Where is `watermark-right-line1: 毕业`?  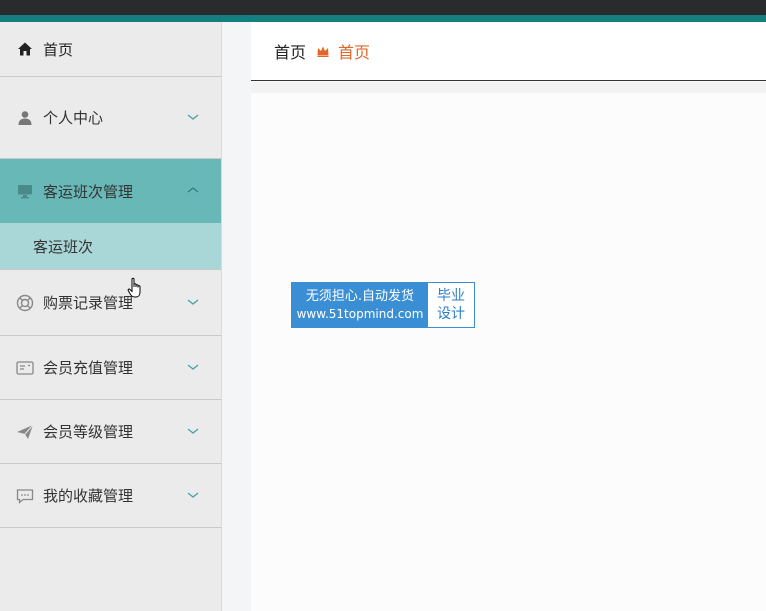
watermark-right-line1: 毕业 is located at coordinates (451, 296).